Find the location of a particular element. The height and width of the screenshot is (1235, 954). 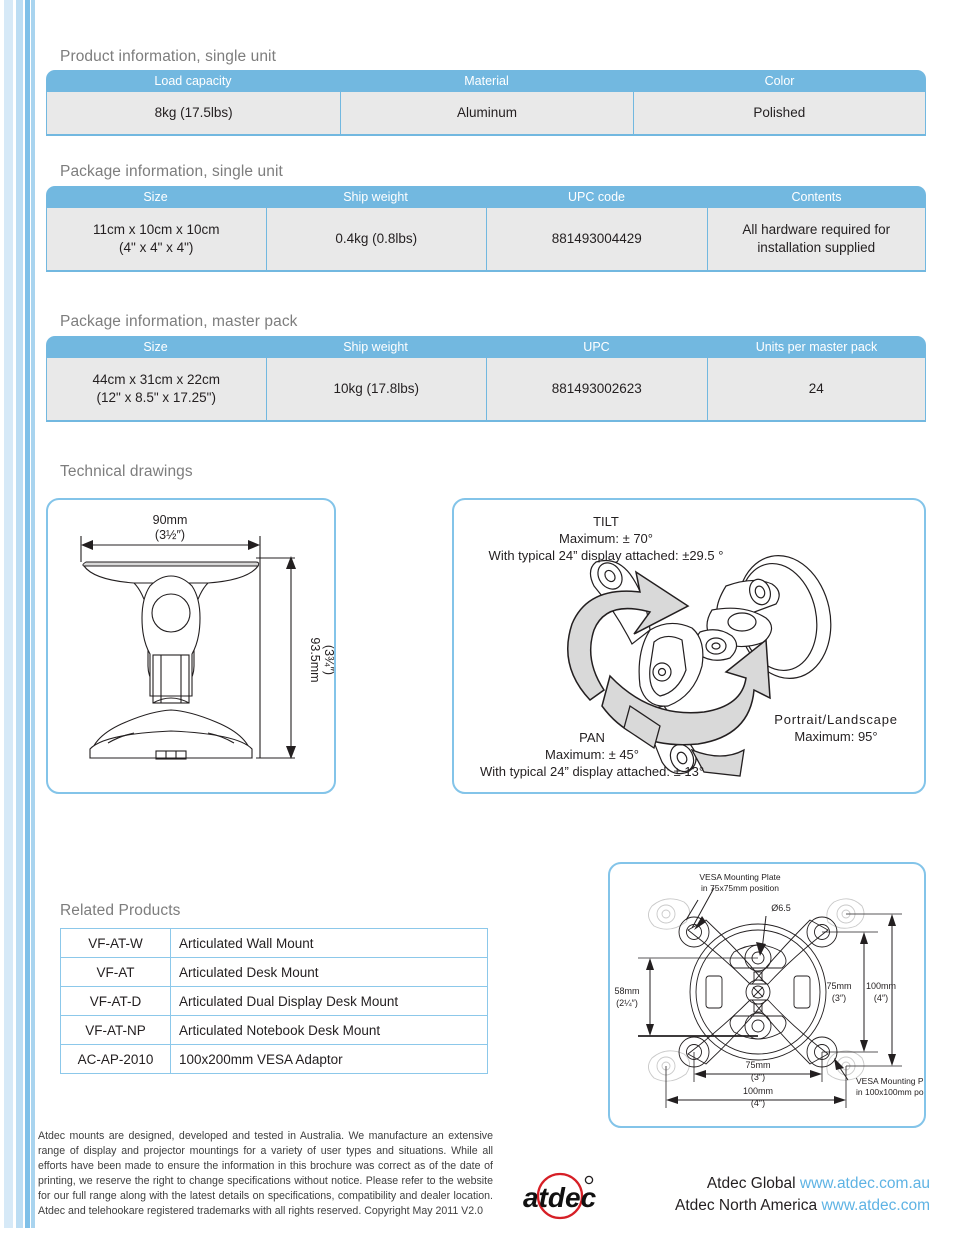

table-row: 8kg (17.5lbs) Aluminum Polished is located at coordinates (486, 114).